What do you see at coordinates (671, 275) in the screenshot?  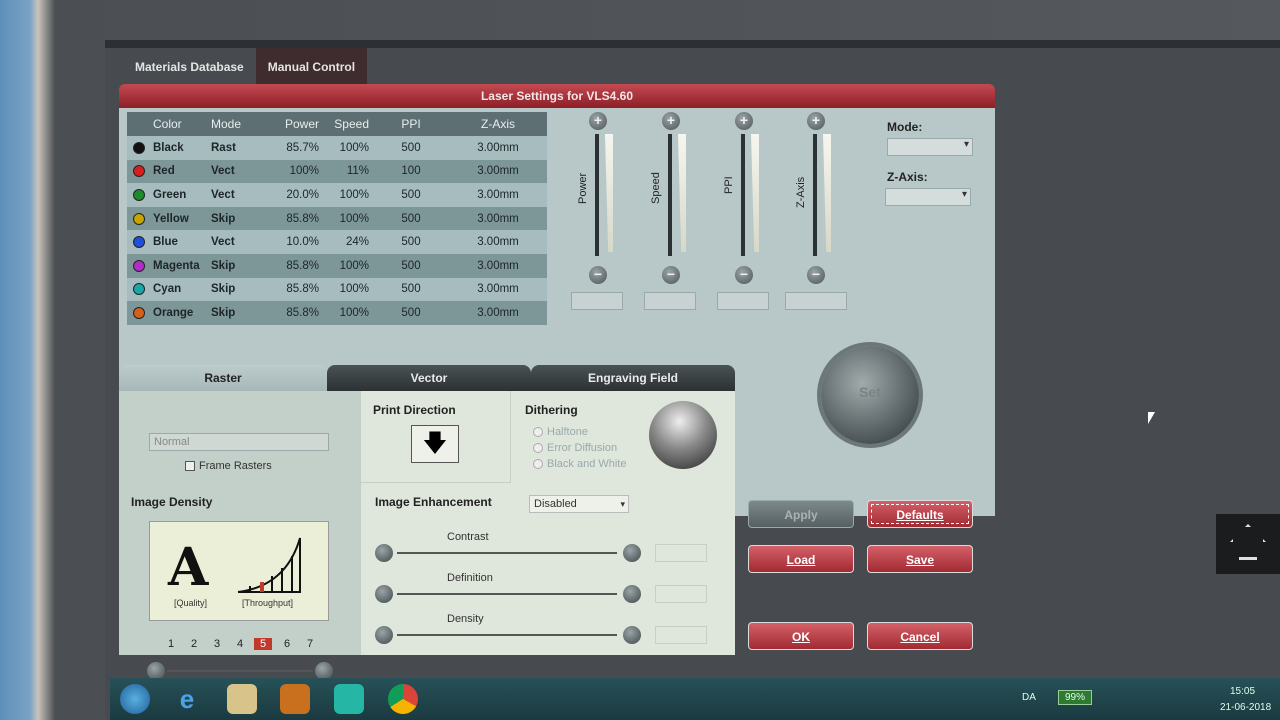 I see `speed-minus-icon: −` at bounding box center [671, 275].